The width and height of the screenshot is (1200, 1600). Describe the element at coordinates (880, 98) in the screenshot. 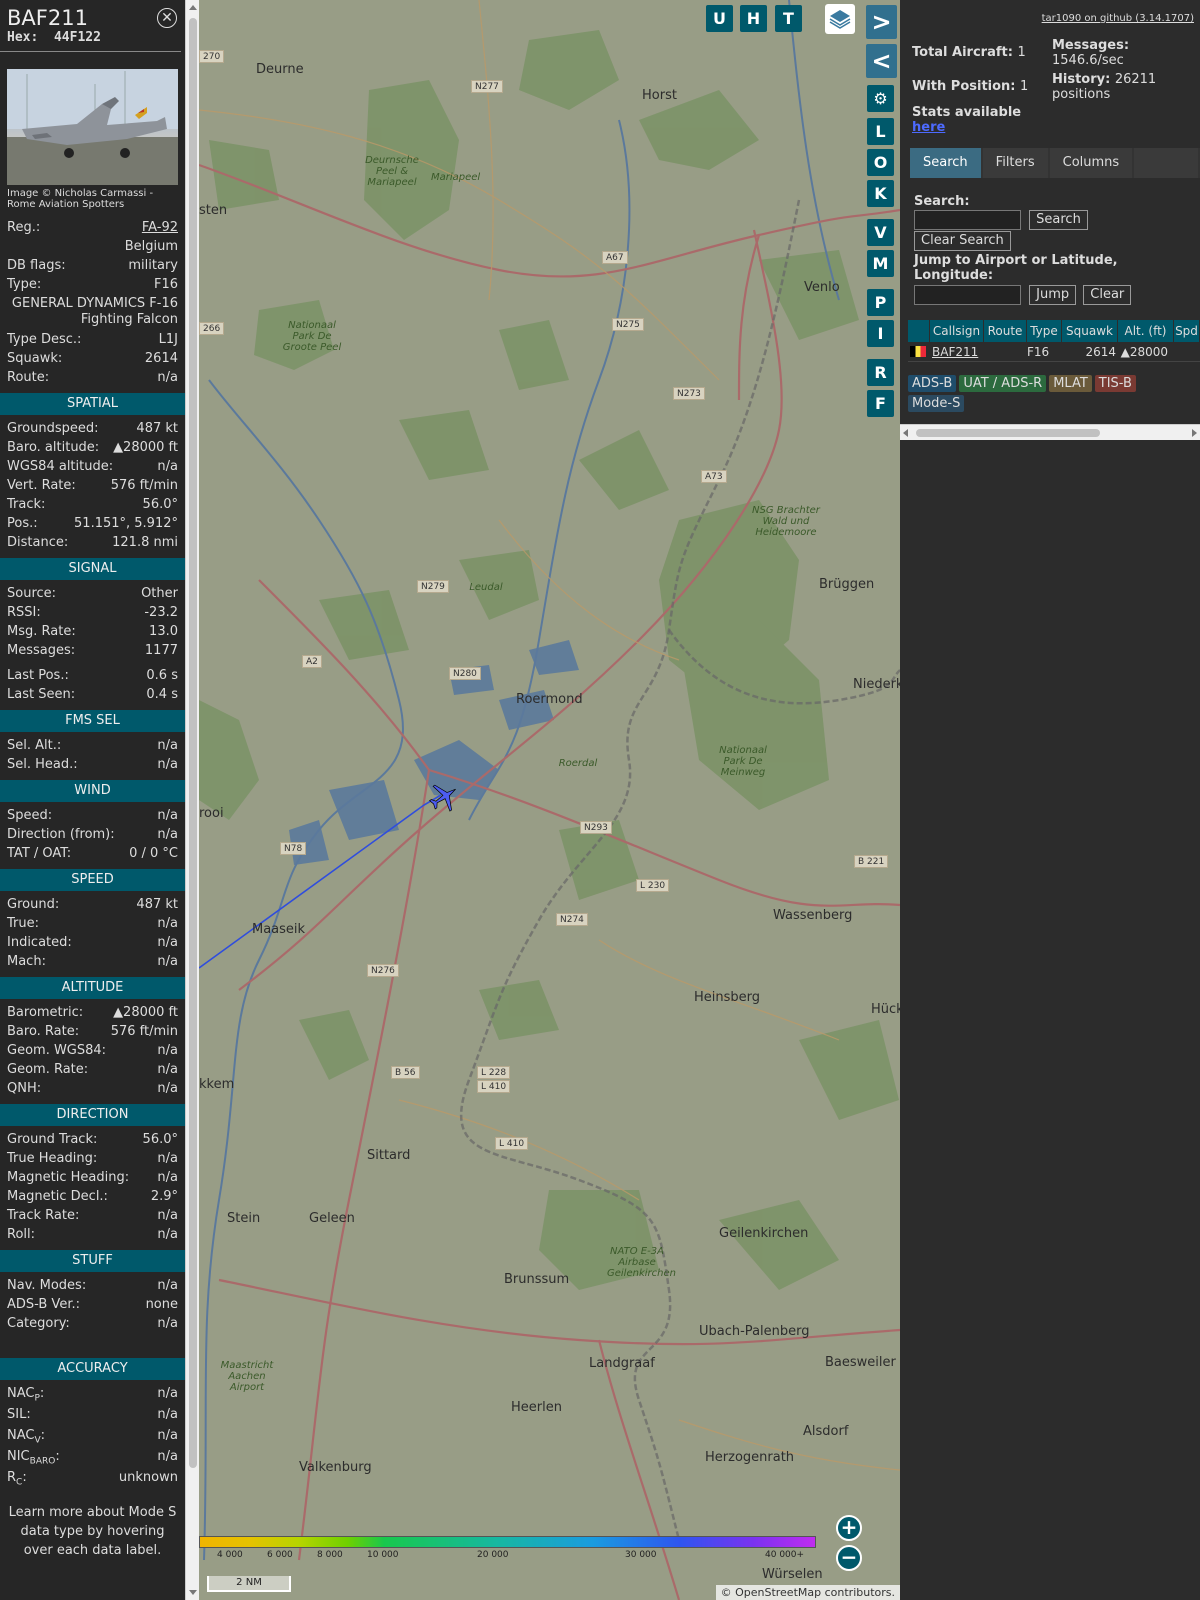

I see `settings-gear-icon: ⚙` at that location.